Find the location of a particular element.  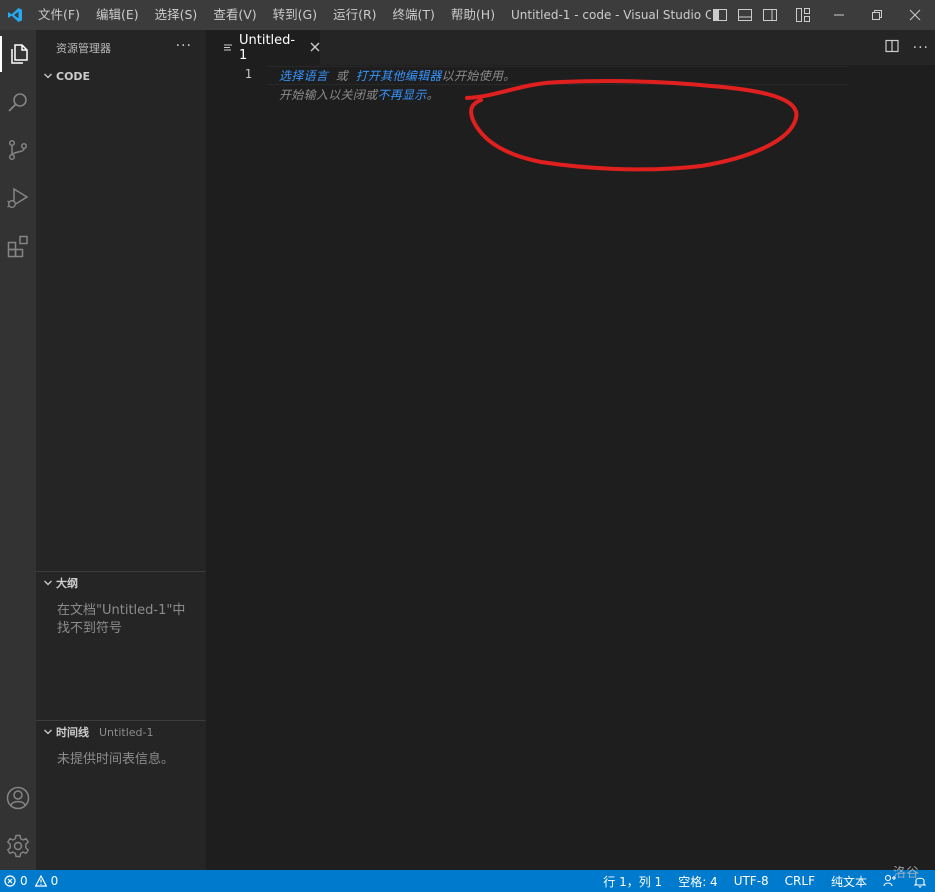

customize-layout-icon is located at coordinates (803, 16).